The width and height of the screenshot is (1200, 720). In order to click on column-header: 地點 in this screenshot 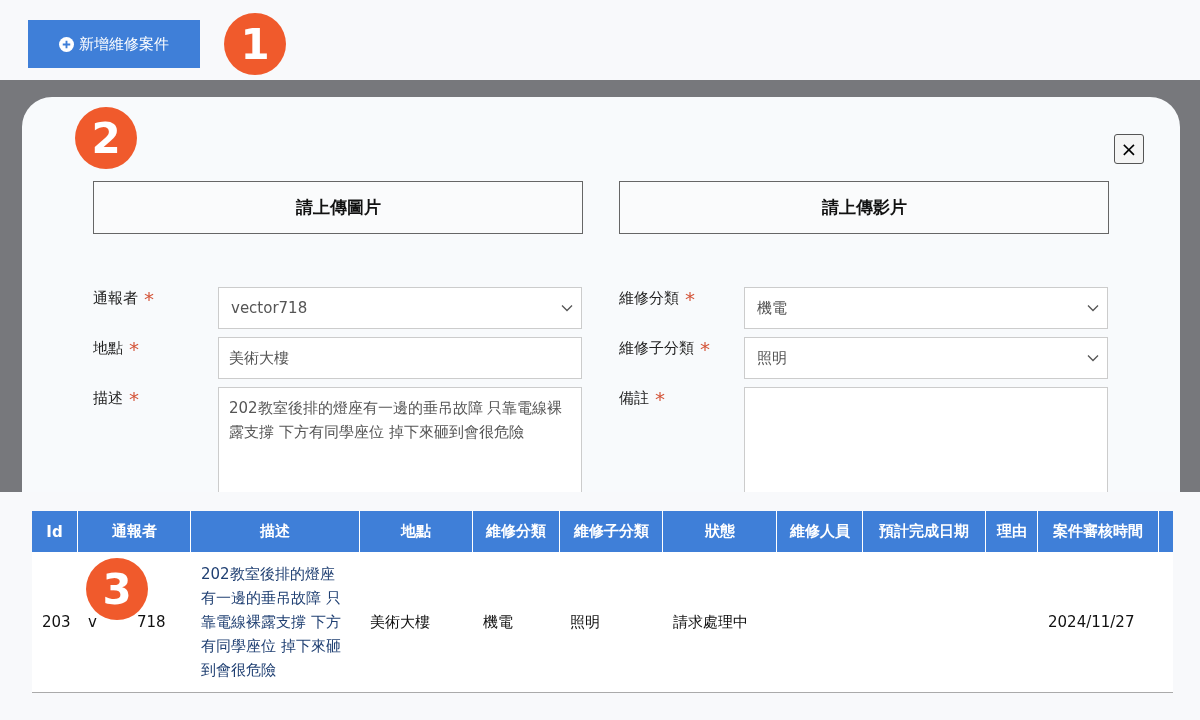, I will do `click(416, 531)`.